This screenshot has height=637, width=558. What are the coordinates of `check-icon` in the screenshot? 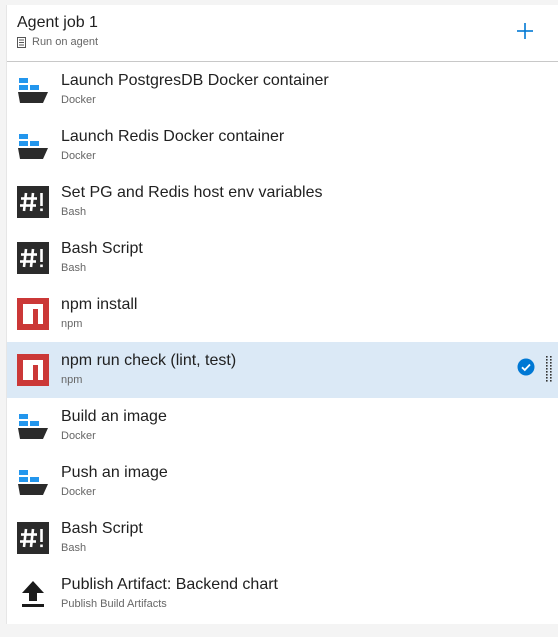 It's located at (526, 367).